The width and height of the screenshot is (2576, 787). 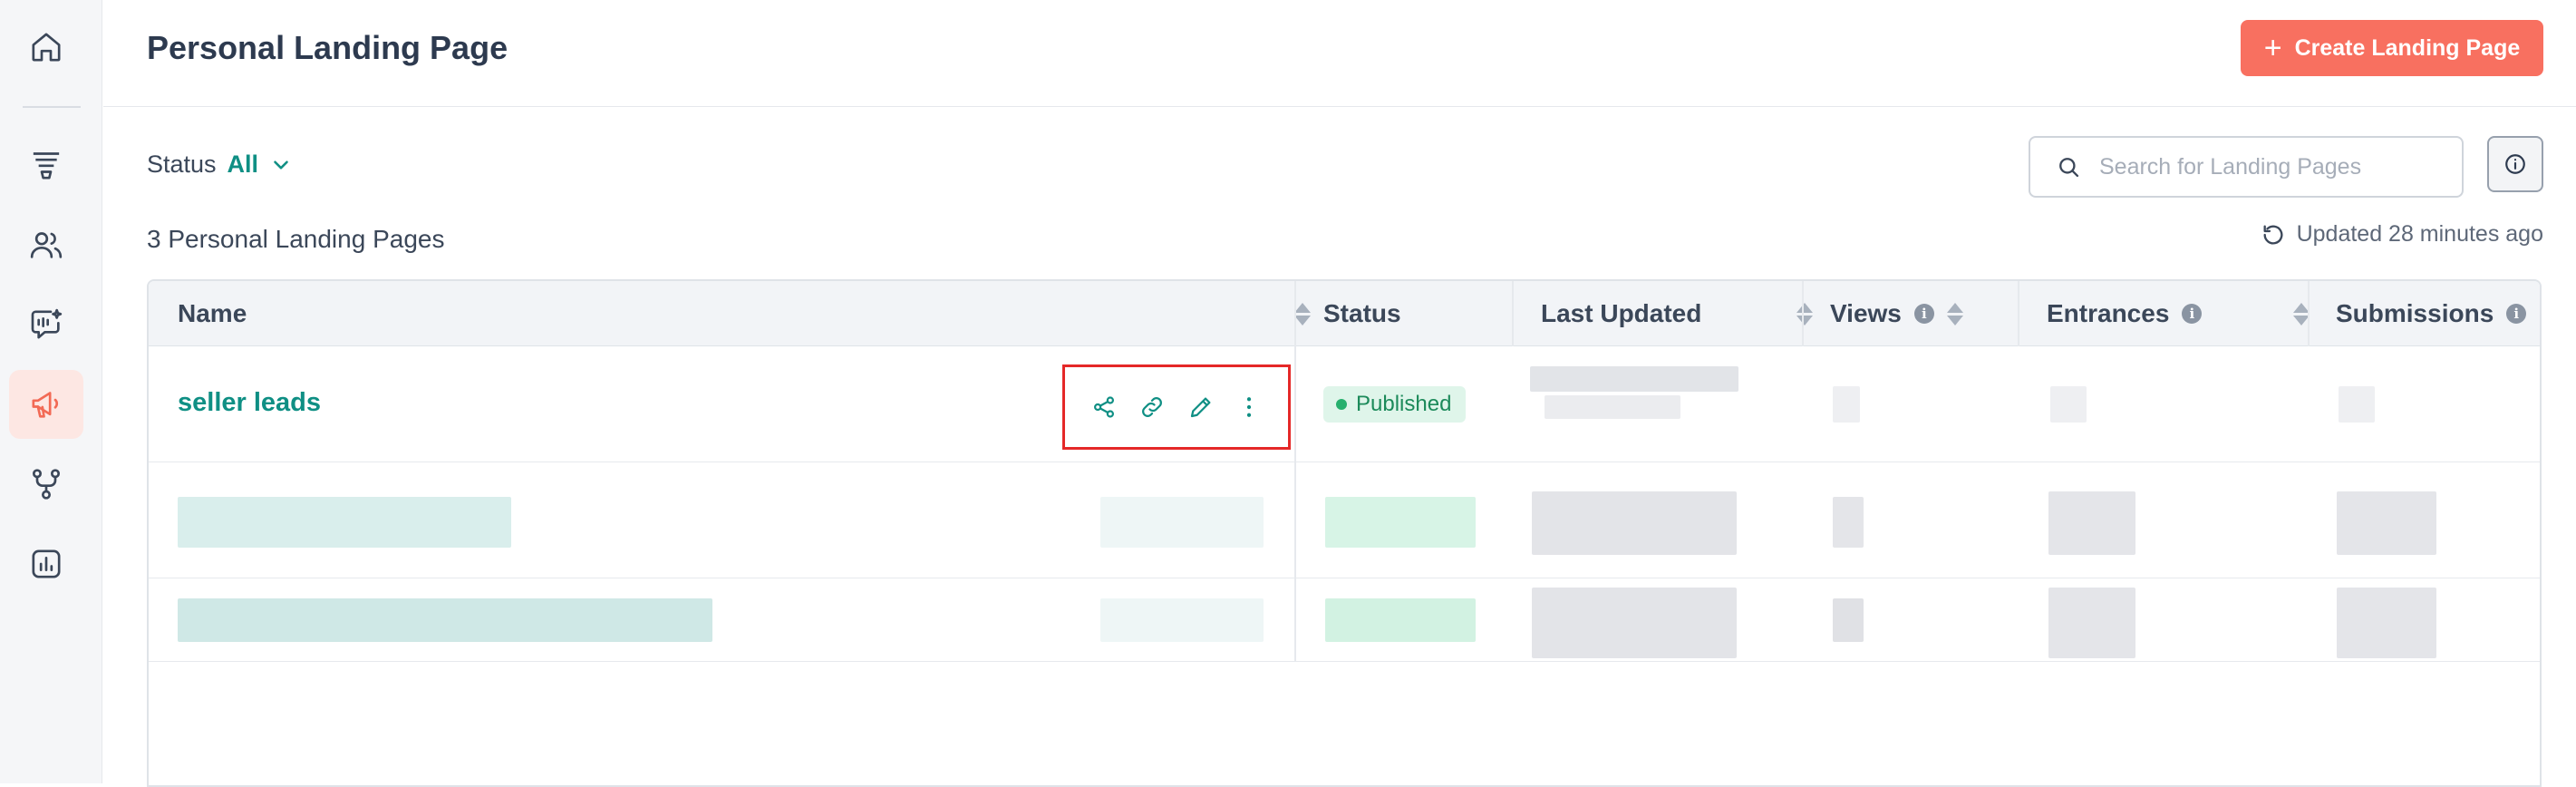 I want to click on column-label-name: Name, so click(x=212, y=313).